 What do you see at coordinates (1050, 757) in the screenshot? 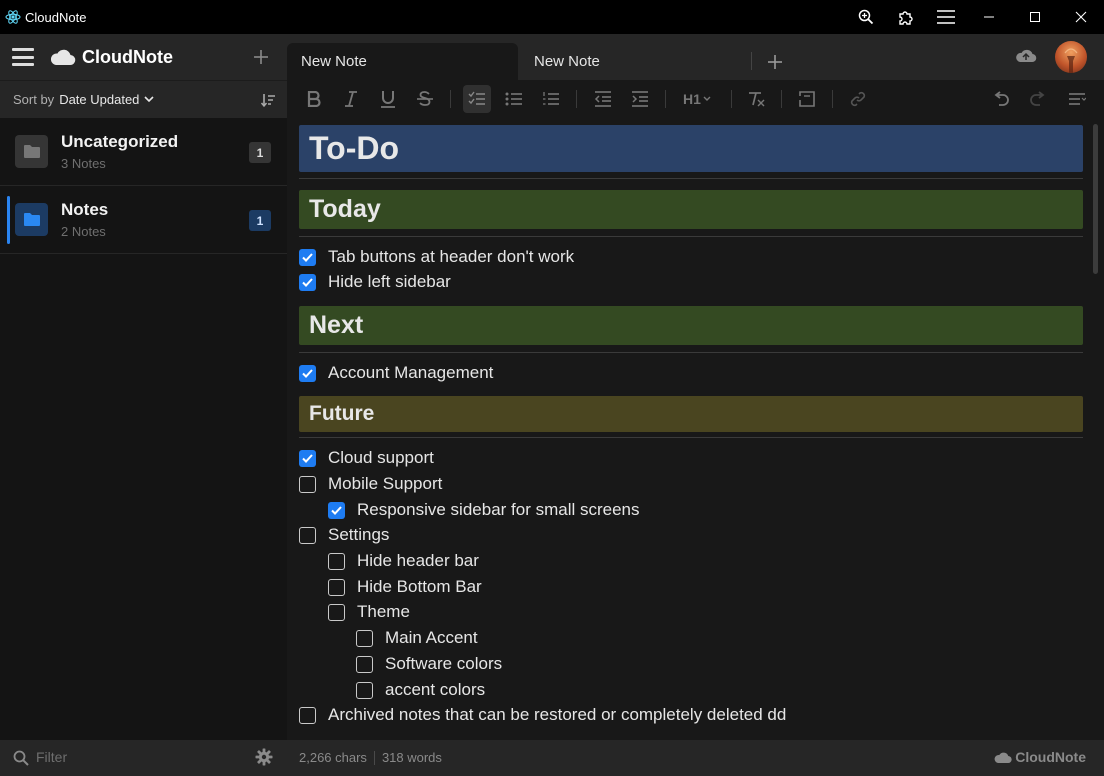
I see `footer-brand-text: CloudNote` at bounding box center [1050, 757].